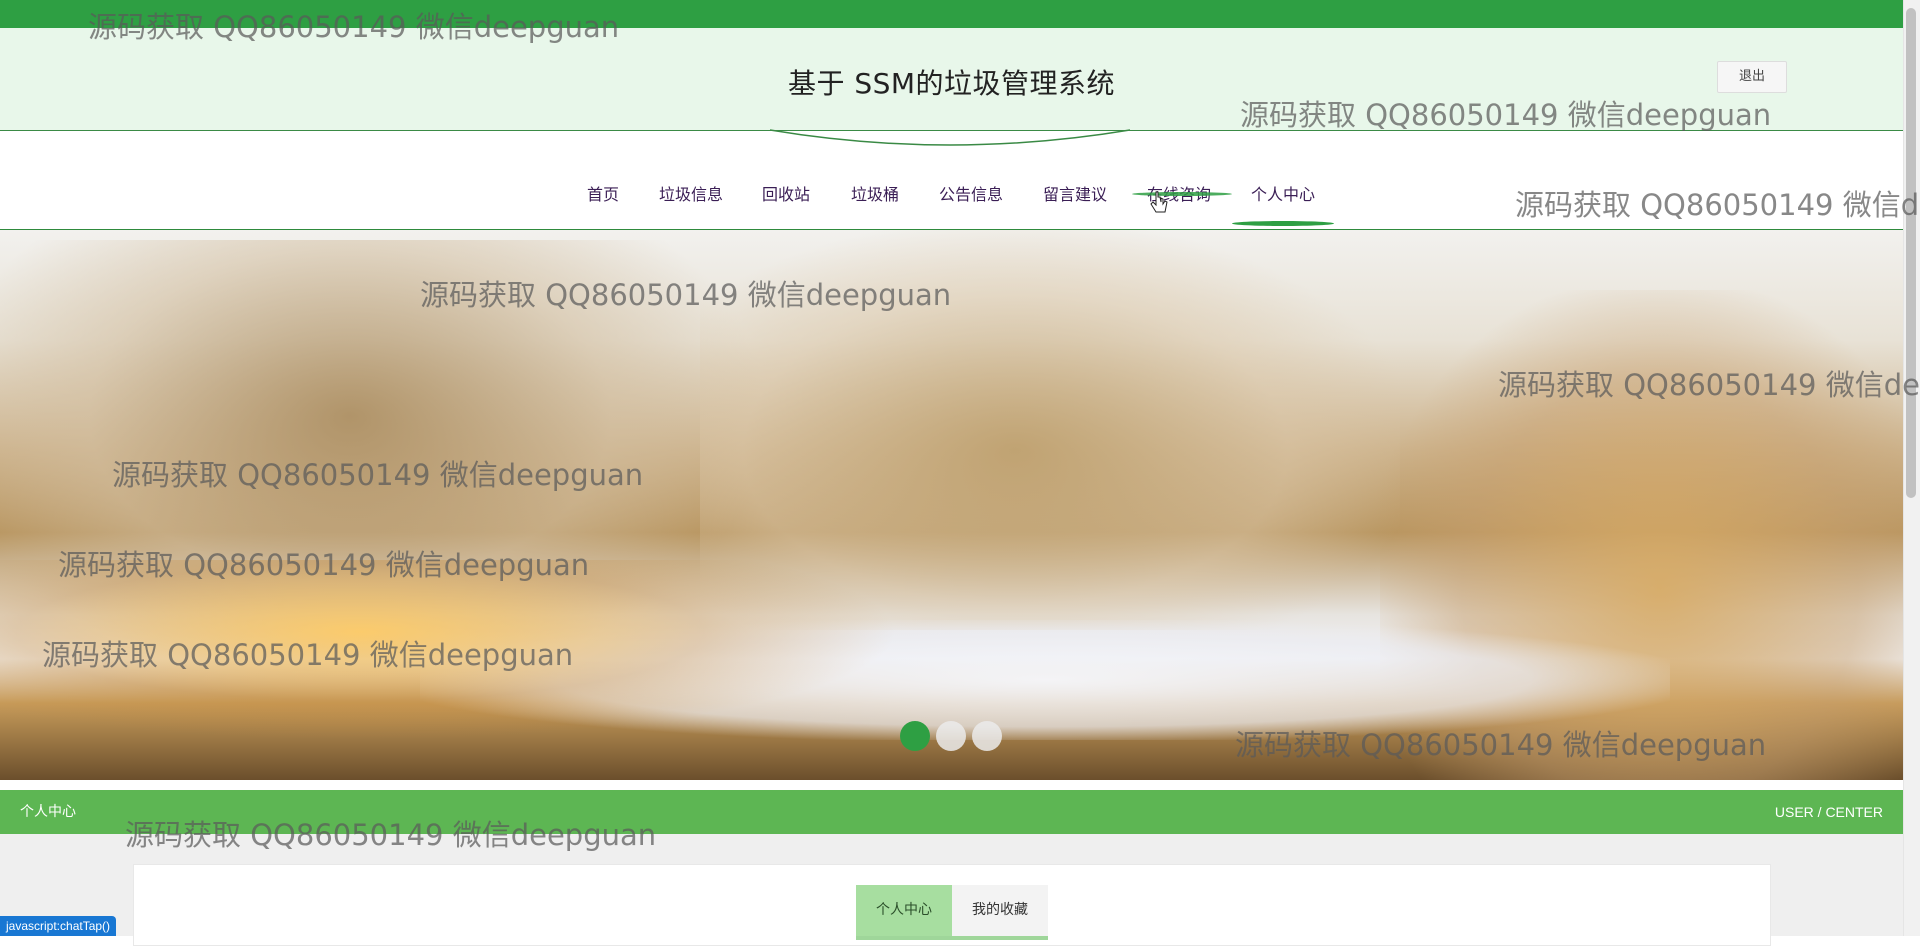  What do you see at coordinates (904, 912) in the screenshot?
I see `tab-user-center: 个人中心` at bounding box center [904, 912].